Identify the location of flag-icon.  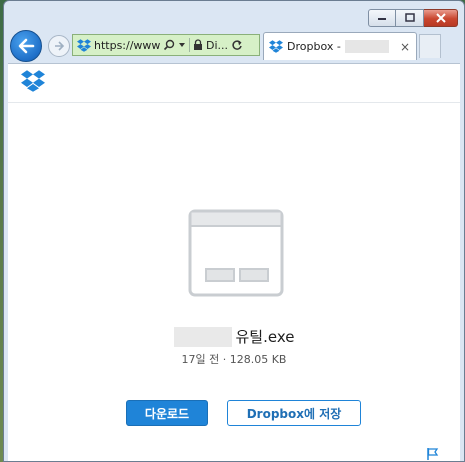
(433, 453).